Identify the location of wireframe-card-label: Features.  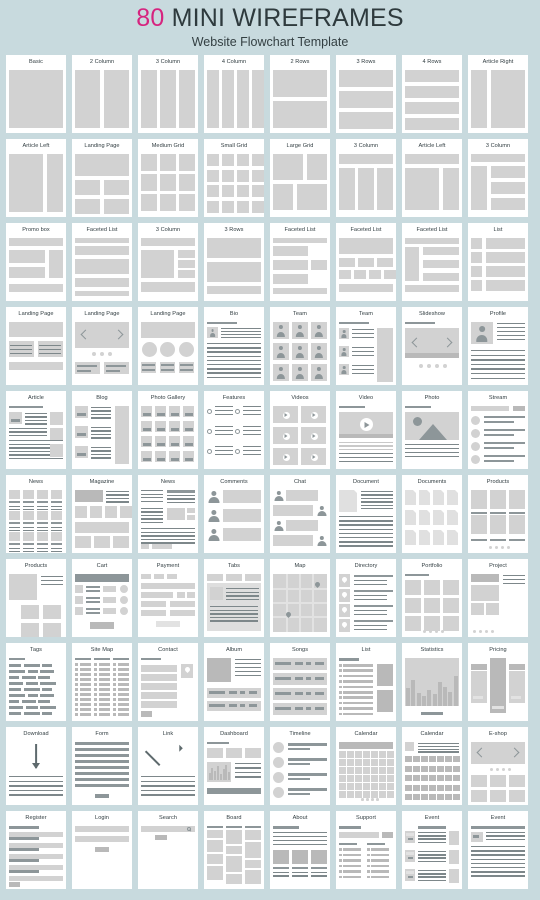
(234, 398).